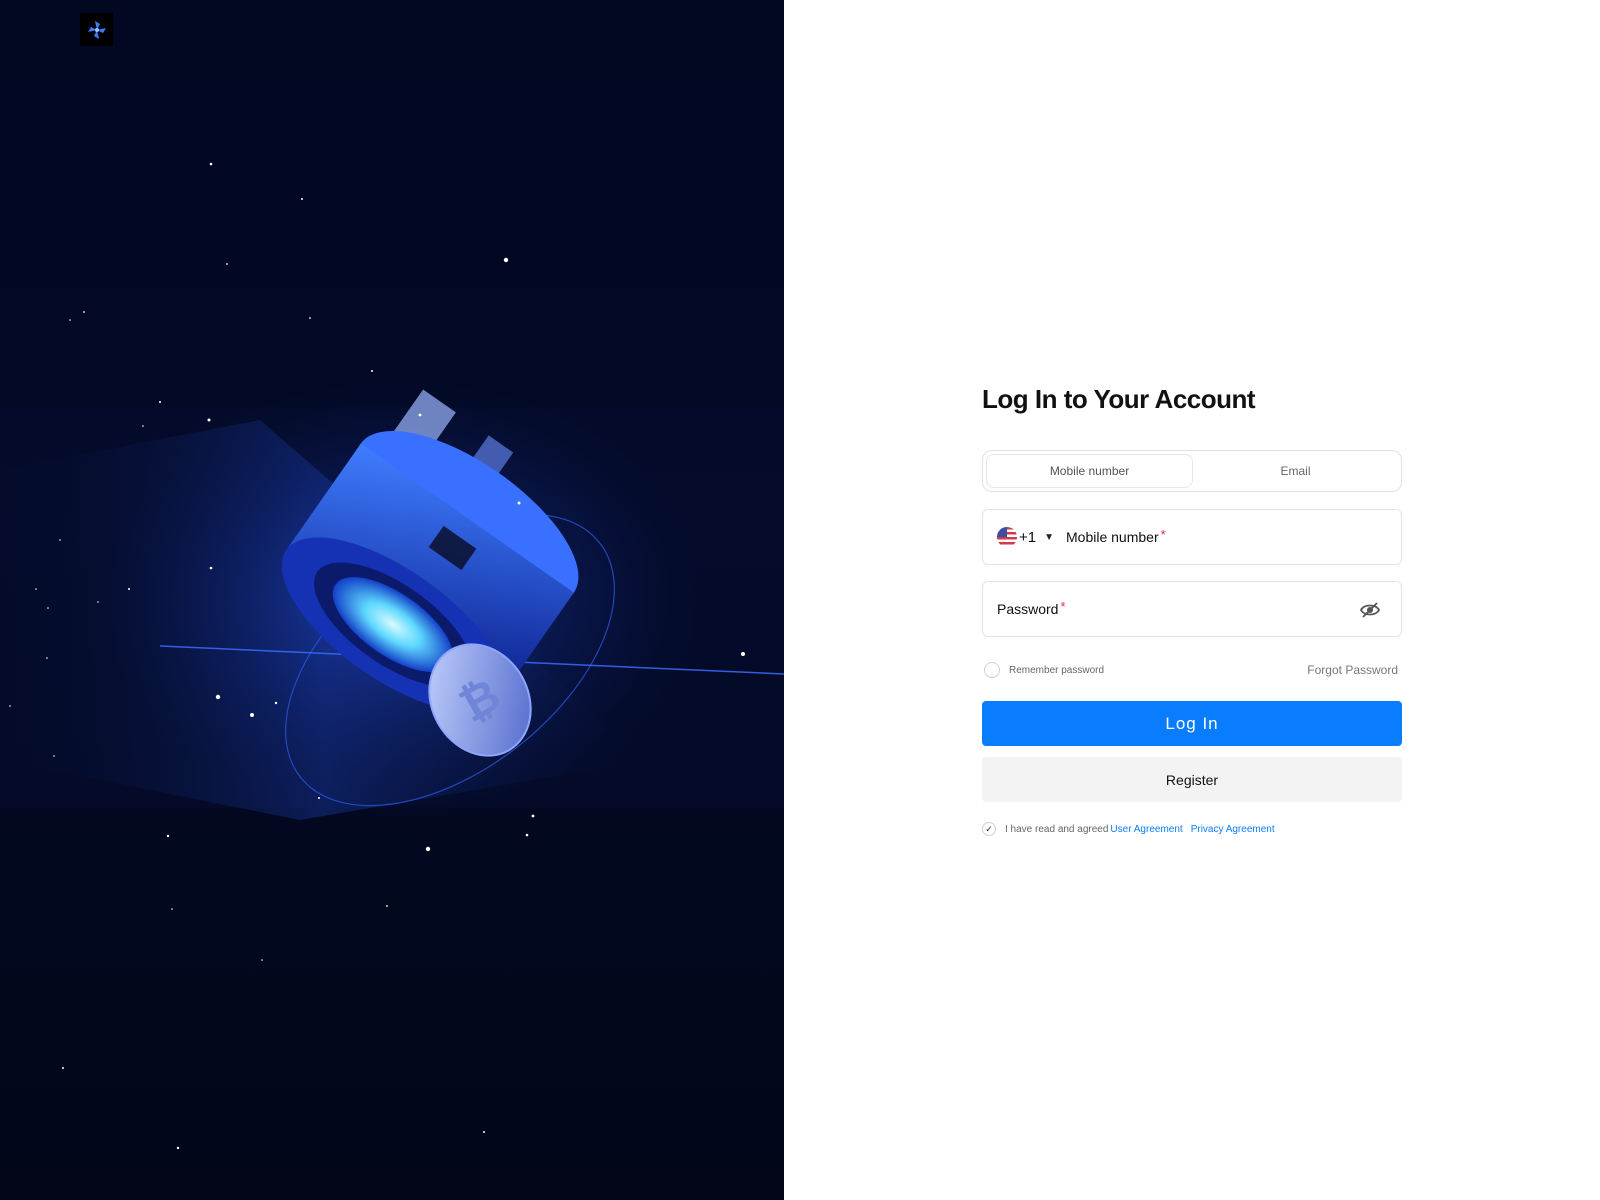 This screenshot has width=1600, height=1200. I want to click on login-options-row: Remember password Forgot Password, so click(1192, 670).